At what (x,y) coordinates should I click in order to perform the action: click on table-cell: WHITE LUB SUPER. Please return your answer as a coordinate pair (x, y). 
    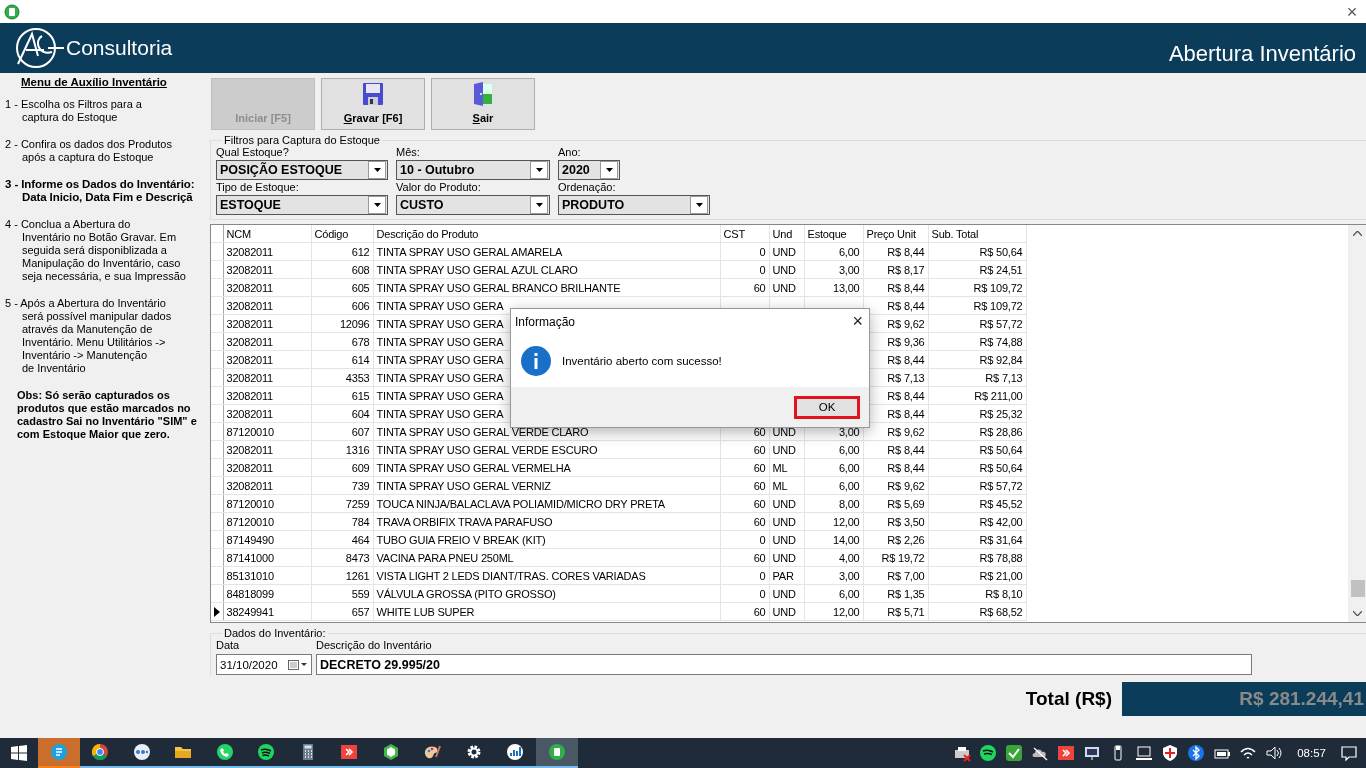
    Looking at the image, I should click on (425, 611).